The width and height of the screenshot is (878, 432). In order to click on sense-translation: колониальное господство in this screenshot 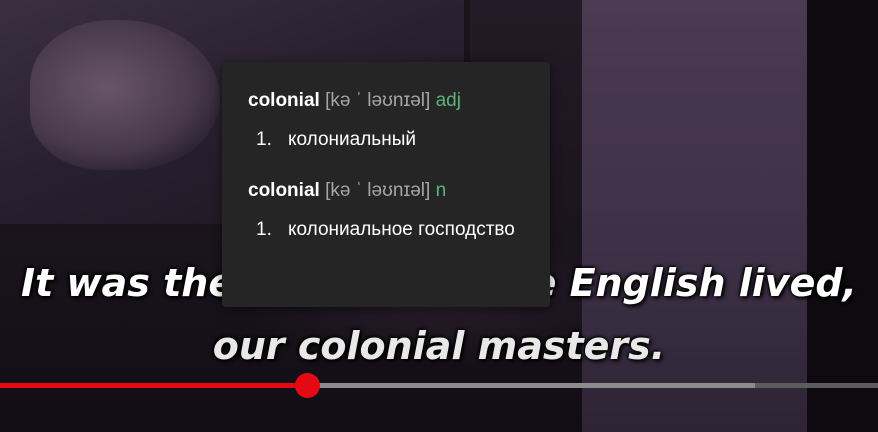, I will do `click(401, 229)`.